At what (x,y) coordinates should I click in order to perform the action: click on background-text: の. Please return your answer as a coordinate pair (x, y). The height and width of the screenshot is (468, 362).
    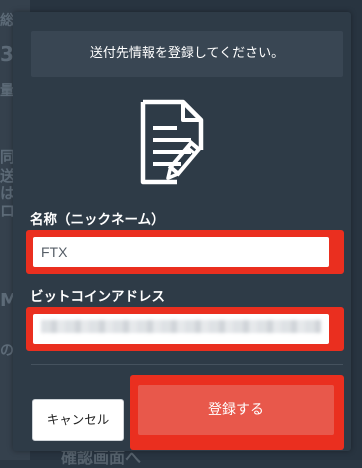
    Looking at the image, I should click on (7, 351).